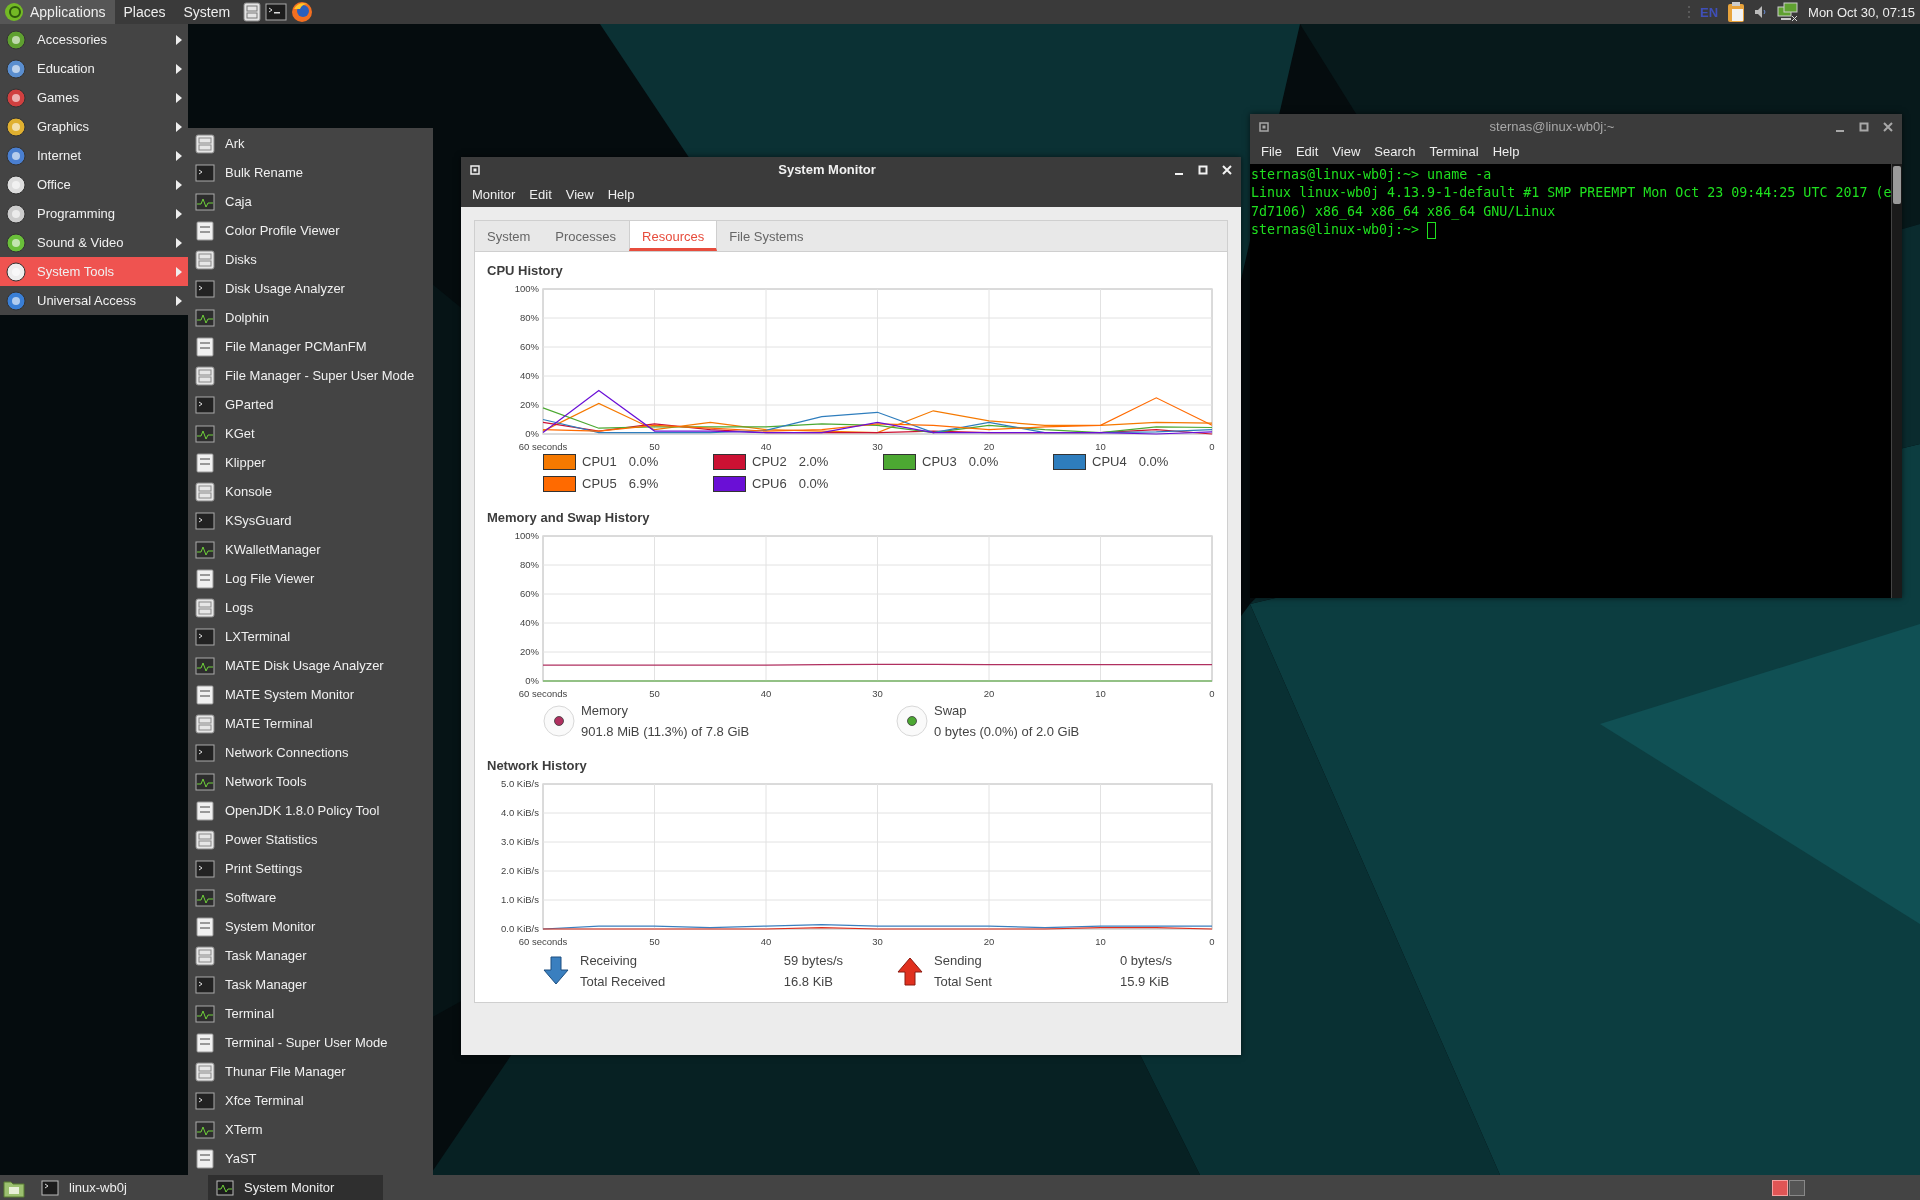 This screenshot has width=1920, height=1200. I want to click on legend-value: 0 bytes/s, so click(1145, 960).